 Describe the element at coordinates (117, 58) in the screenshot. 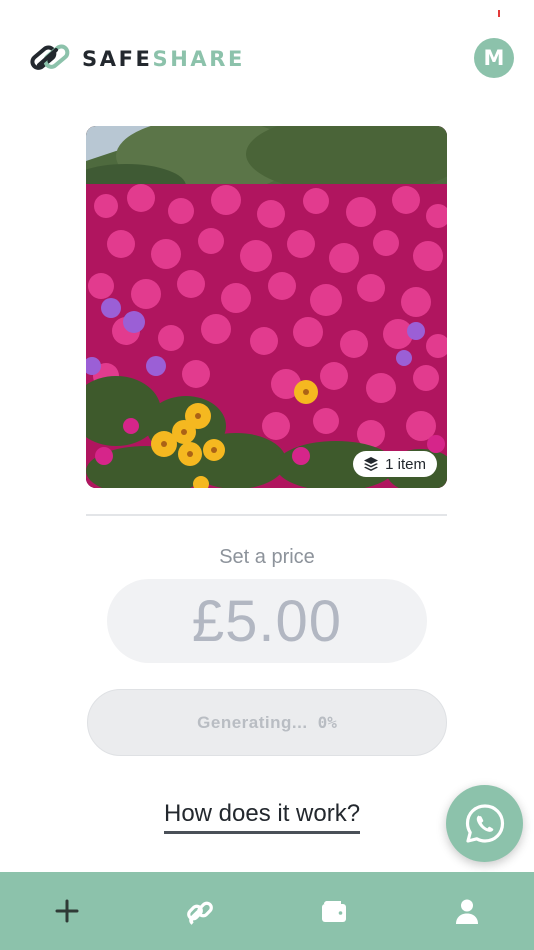

I see `brand-name-part1: SAFE` at that location.